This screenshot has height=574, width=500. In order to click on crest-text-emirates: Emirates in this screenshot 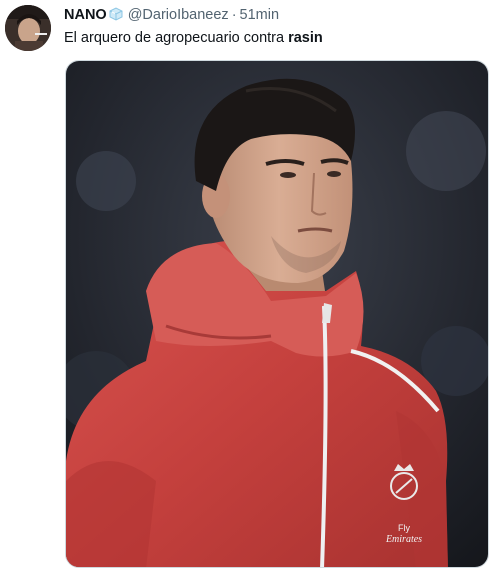, I will do `click(403, 539)`.